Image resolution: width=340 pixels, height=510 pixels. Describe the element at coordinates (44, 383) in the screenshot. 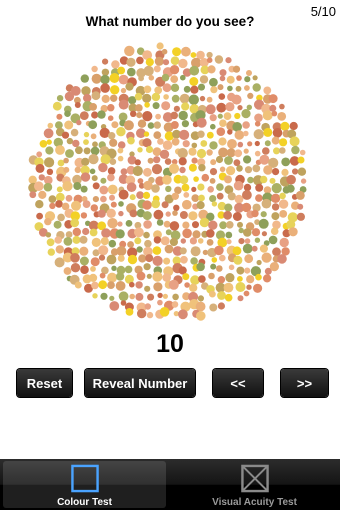

I see `reset-button: Reset` at that location.